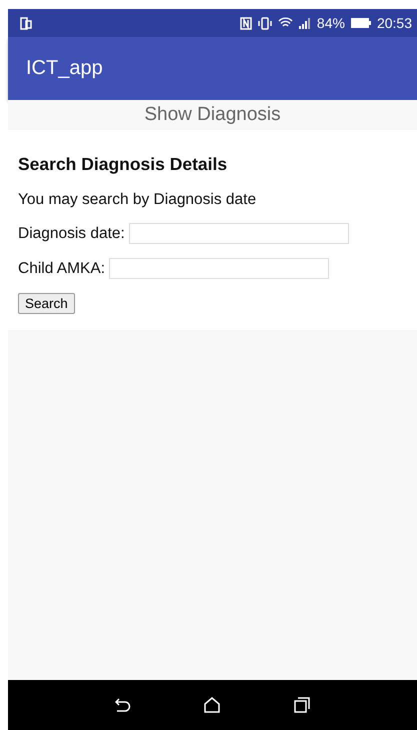 This screenshot has height=730, width=417. I want to click on app-title: ICT_app, so click(64, 68).